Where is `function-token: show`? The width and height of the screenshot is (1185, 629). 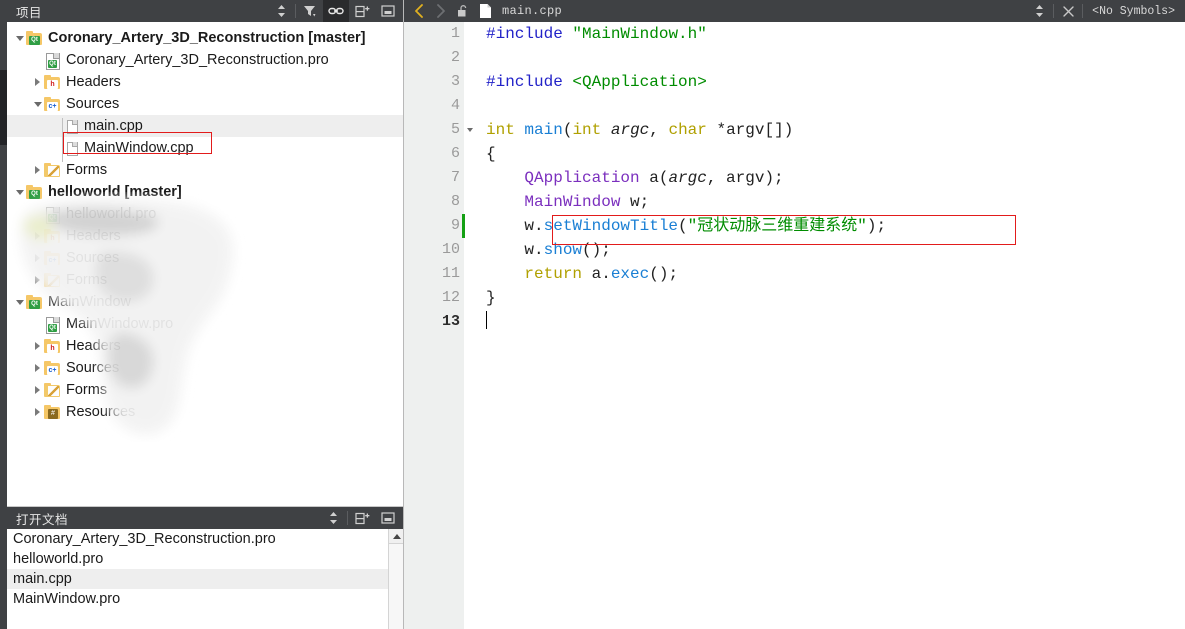 function-token: show is located at coordinates (563, 250).